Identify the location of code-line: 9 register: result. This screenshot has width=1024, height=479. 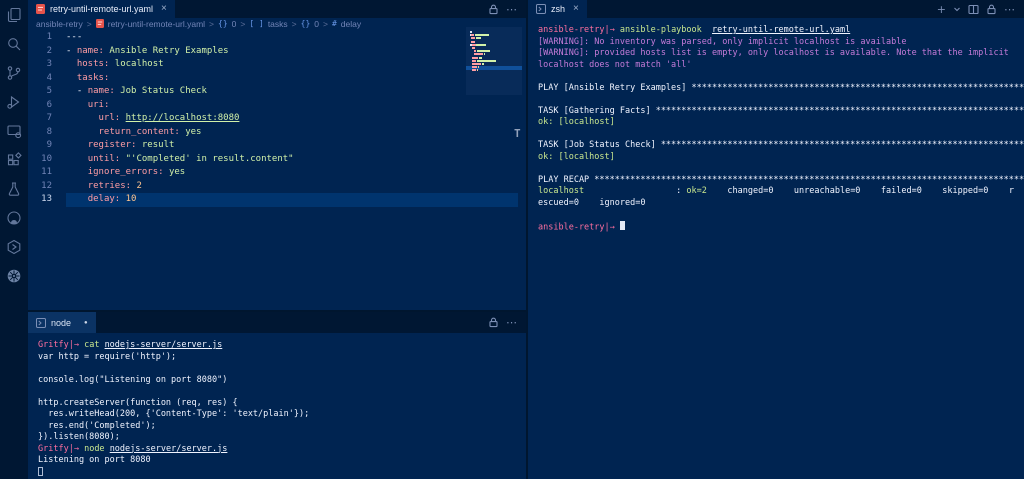
(110, 145).